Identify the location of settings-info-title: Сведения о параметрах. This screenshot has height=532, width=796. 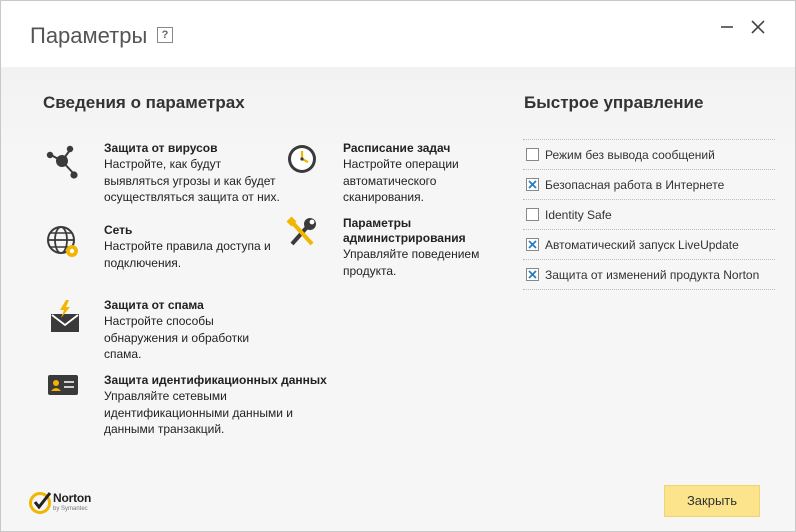
(144, 102).